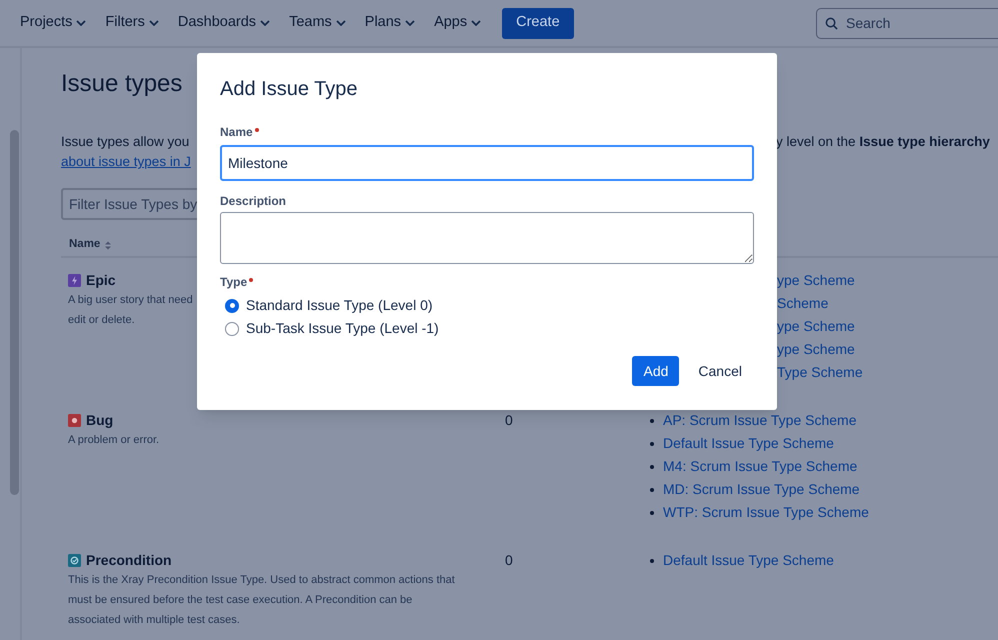  What do you see at coordinates (100, 420) in the screenshot?
I see `issue-type-name: Bug` at bounding box center [100, 420].